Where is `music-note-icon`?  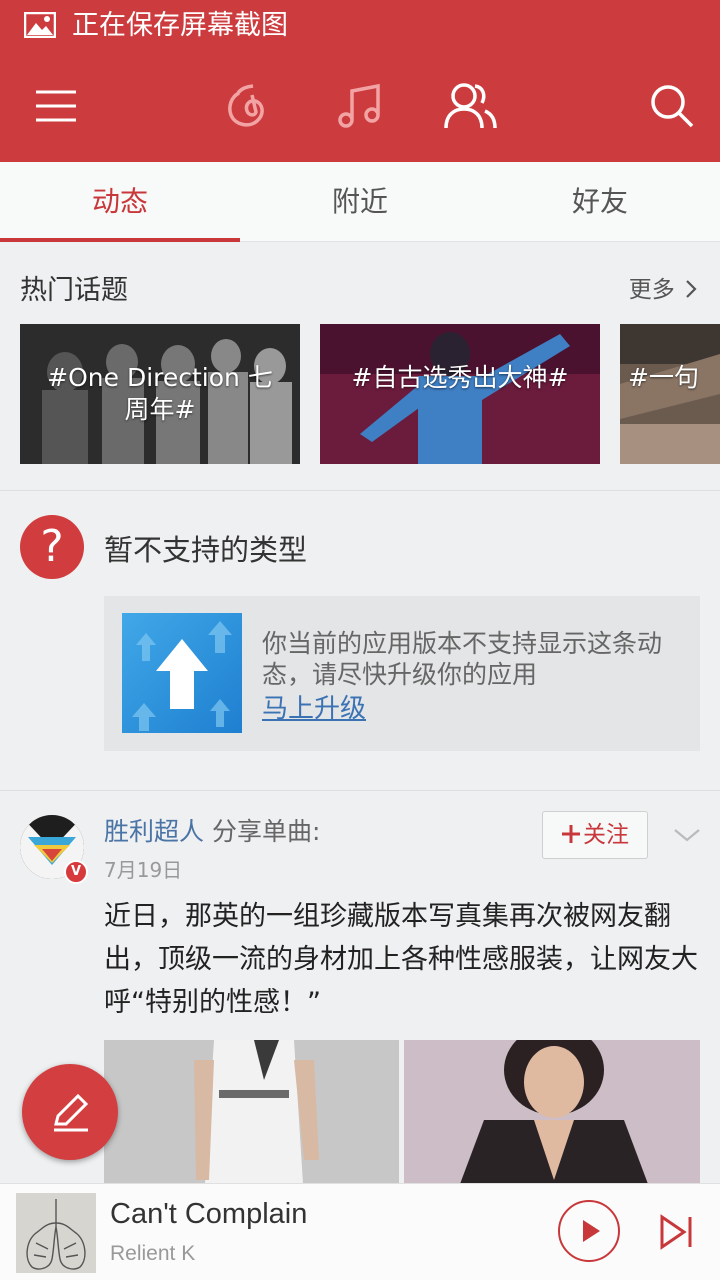 music-note-icon is located at coordinates (360, 106).